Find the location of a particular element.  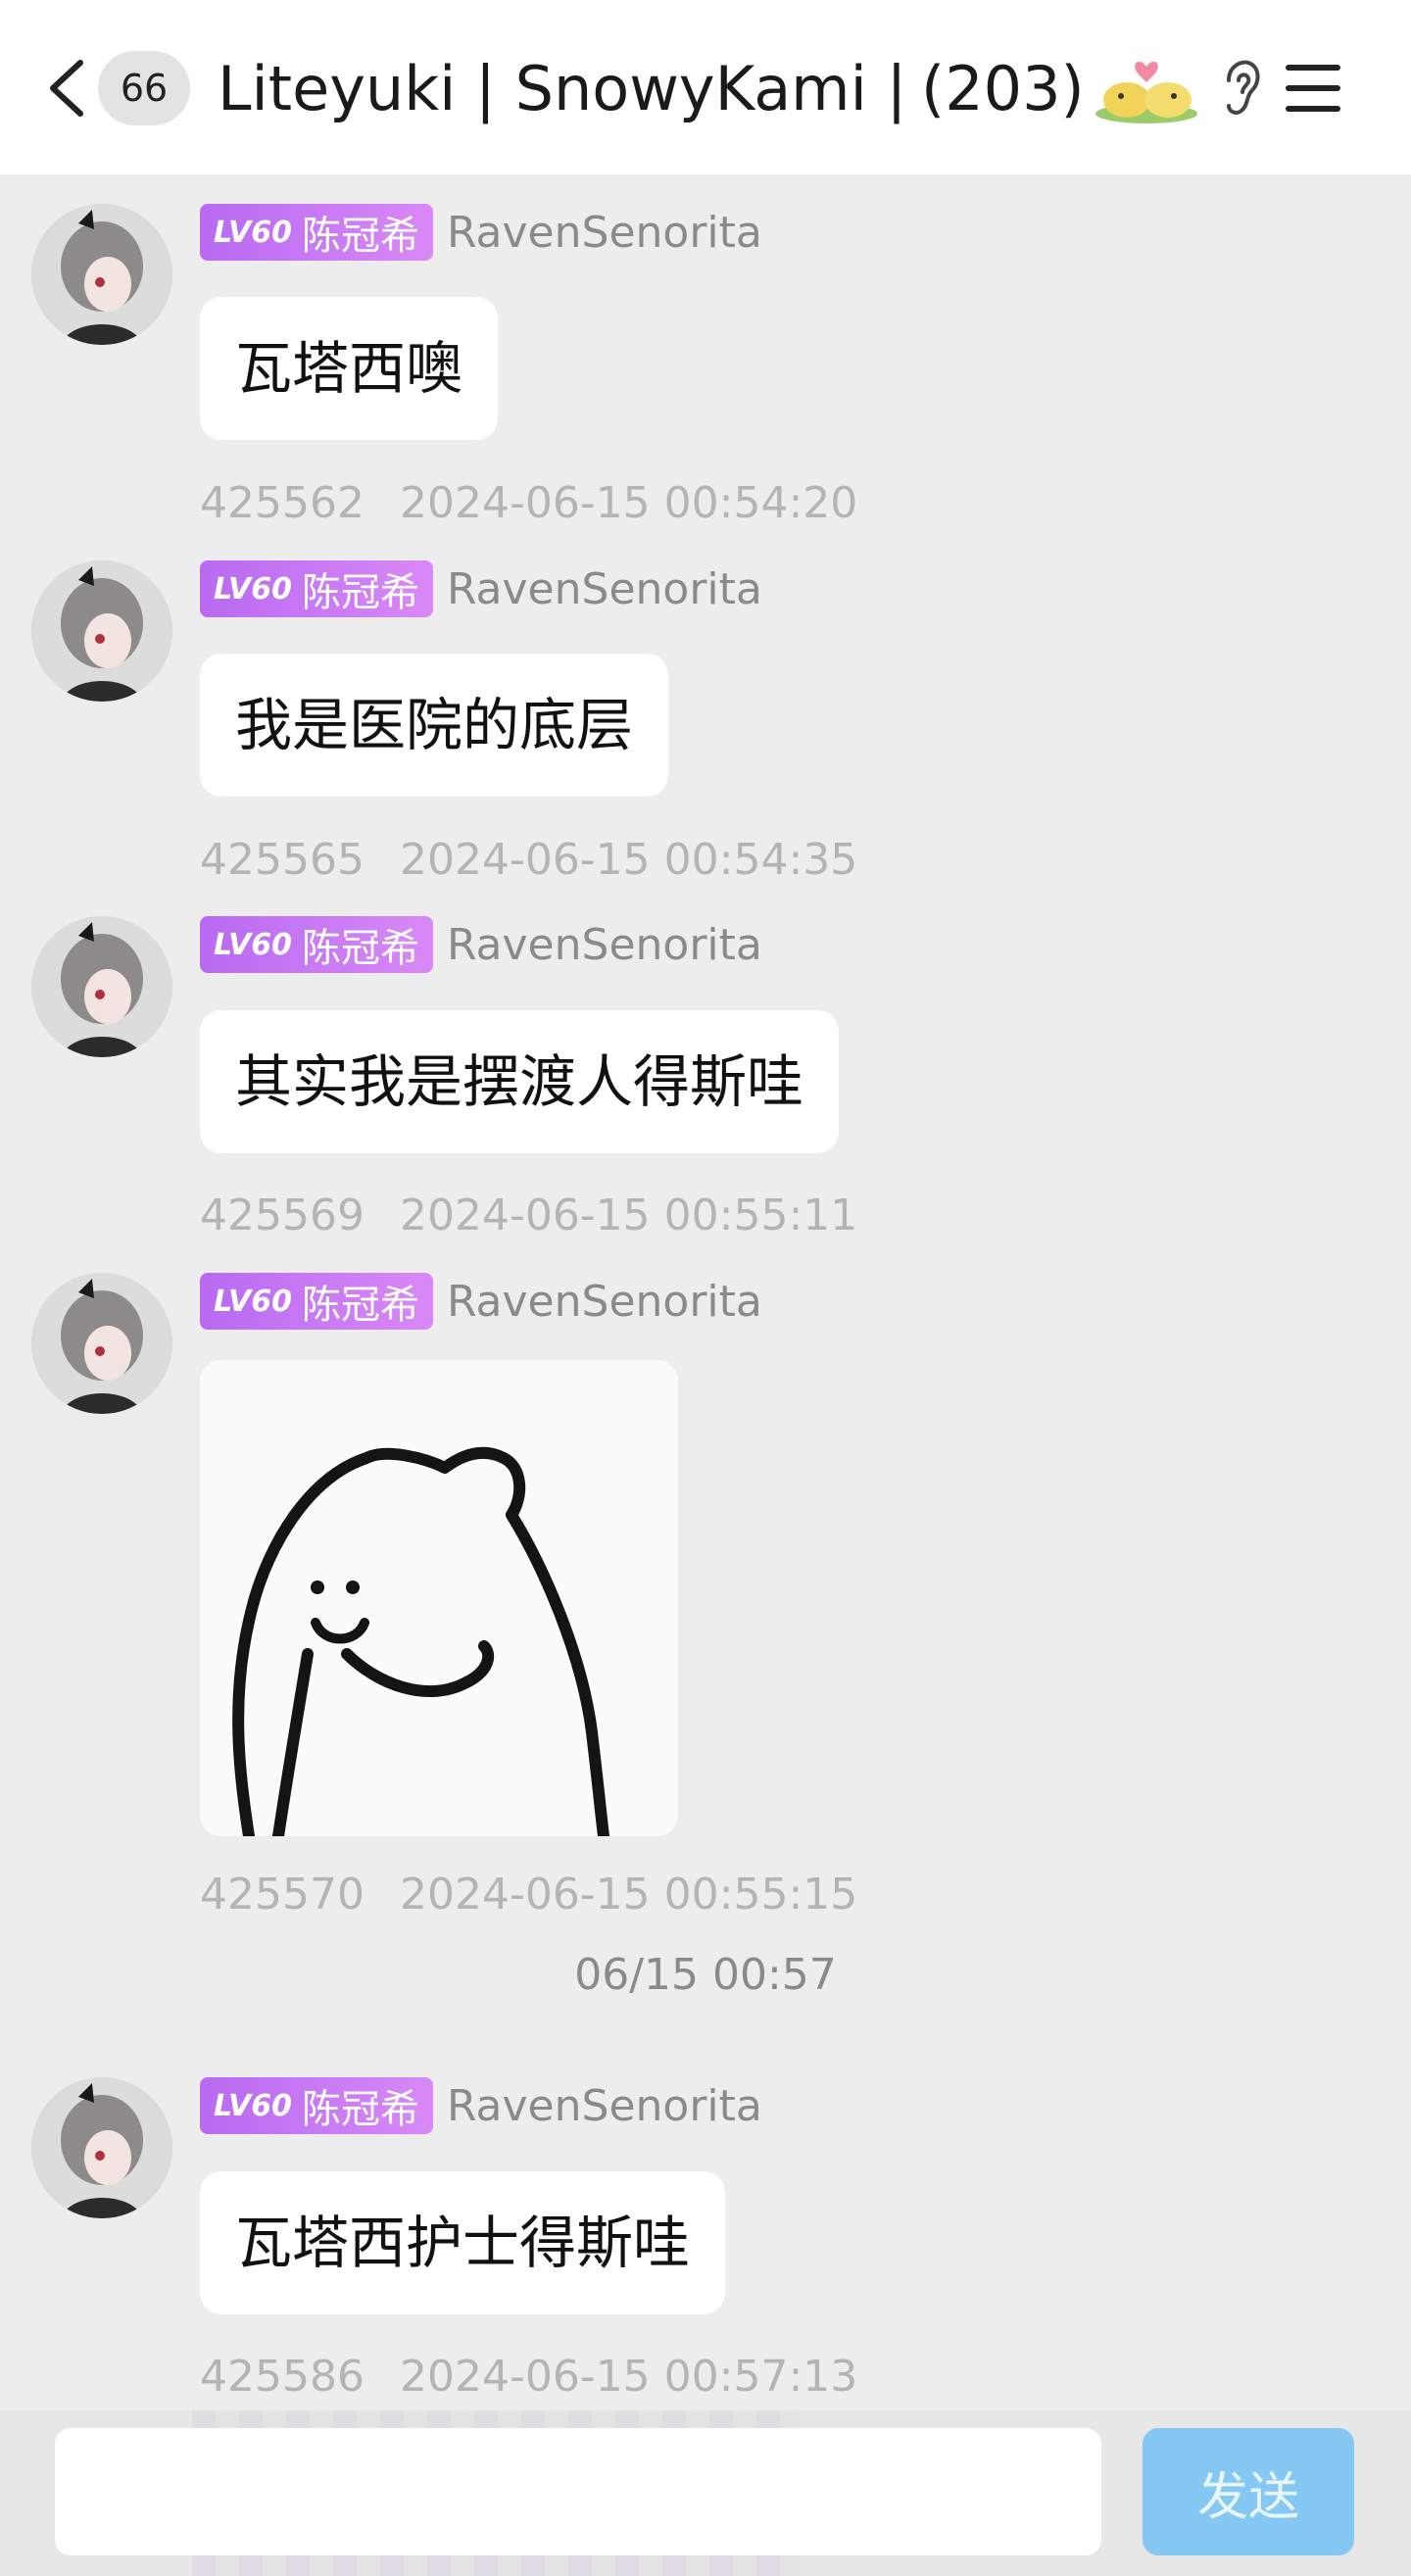

message-footer: 425570 2024-06-15 00:55:15 is located at coordinates (528, 1897).